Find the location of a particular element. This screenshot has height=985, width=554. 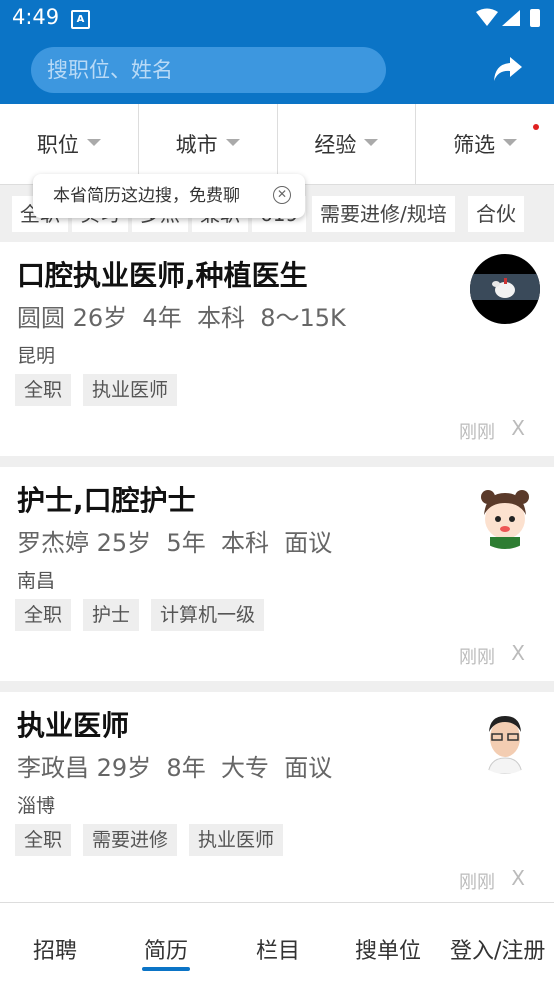

filter-city: 城市 is located at coordinates (208, 144).